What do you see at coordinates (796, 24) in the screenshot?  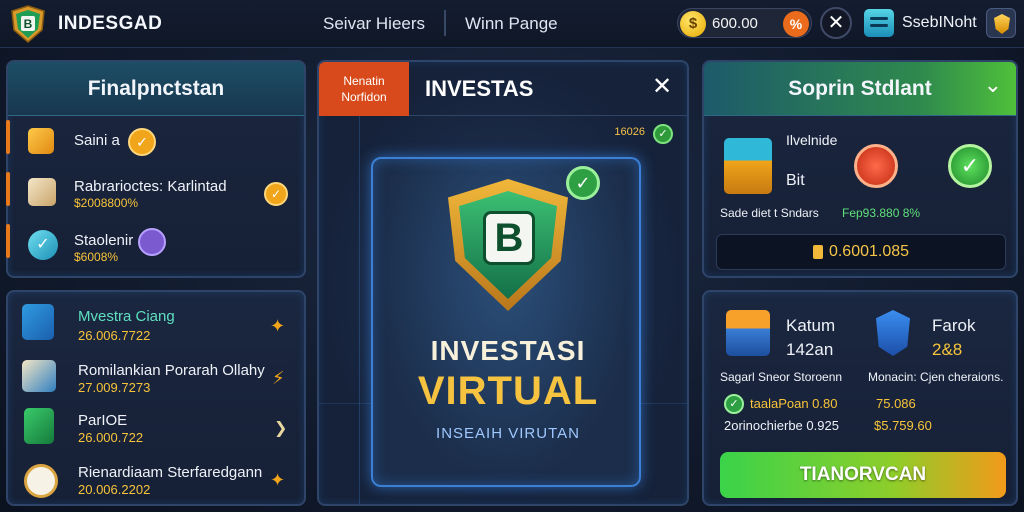 I see `coin-add-button: %` at bounding box center [796, 24].